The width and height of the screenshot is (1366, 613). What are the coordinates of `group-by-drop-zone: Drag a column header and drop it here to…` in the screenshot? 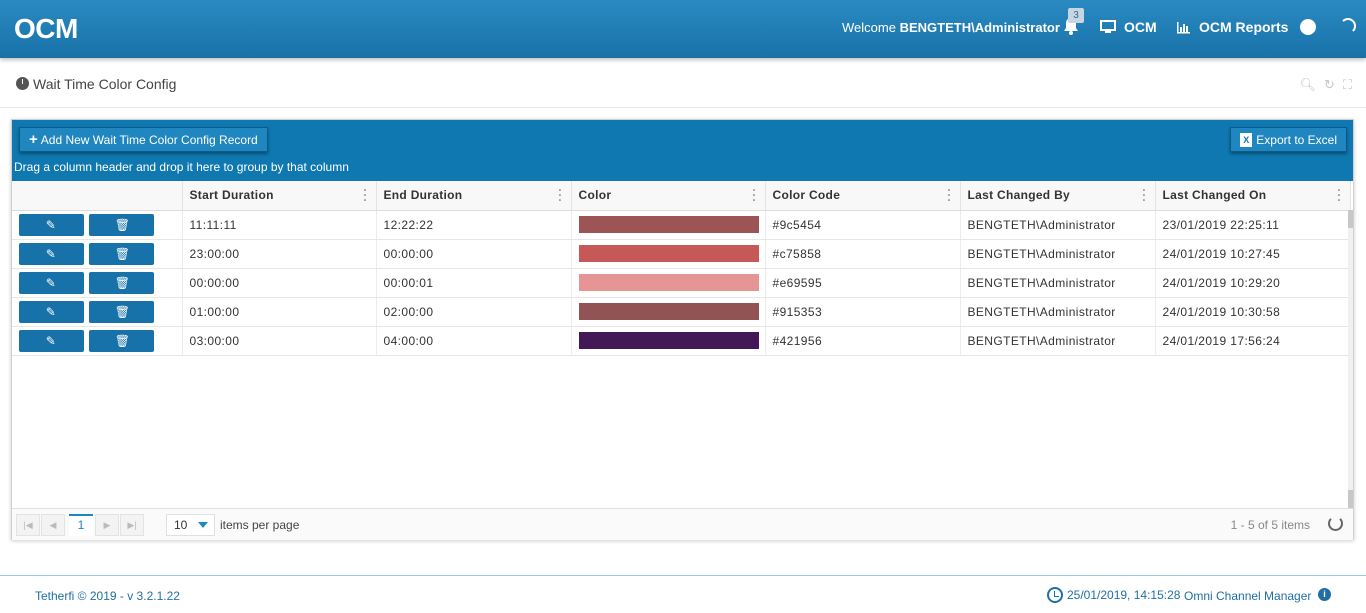 It's located at (181, 167).